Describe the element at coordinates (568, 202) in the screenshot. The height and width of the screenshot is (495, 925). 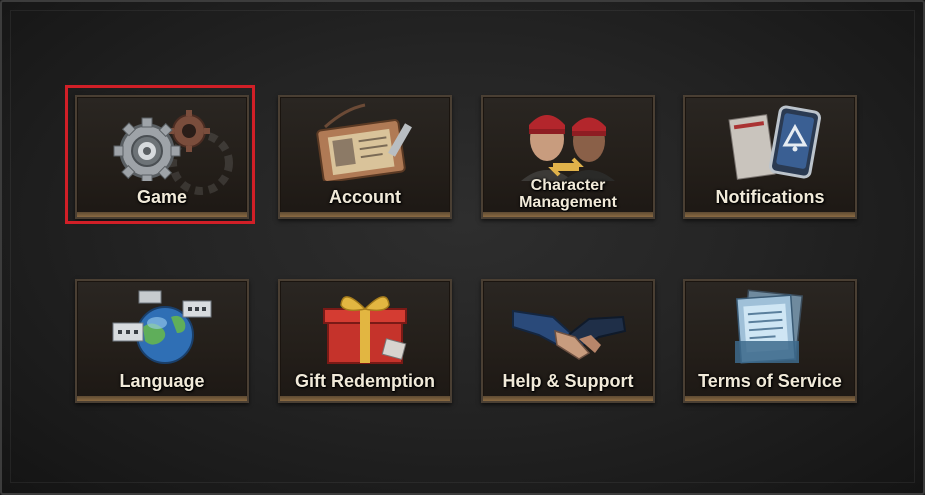
I see `tile-label-line-2: Management` at that location.